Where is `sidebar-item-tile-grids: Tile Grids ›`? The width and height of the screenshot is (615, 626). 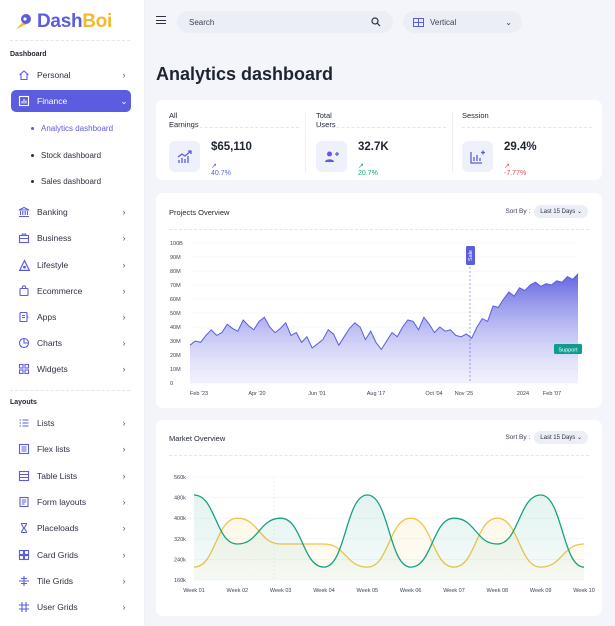
sidebar-item-tile-grids: Tile Grids › is located at coordinates (71, 581).